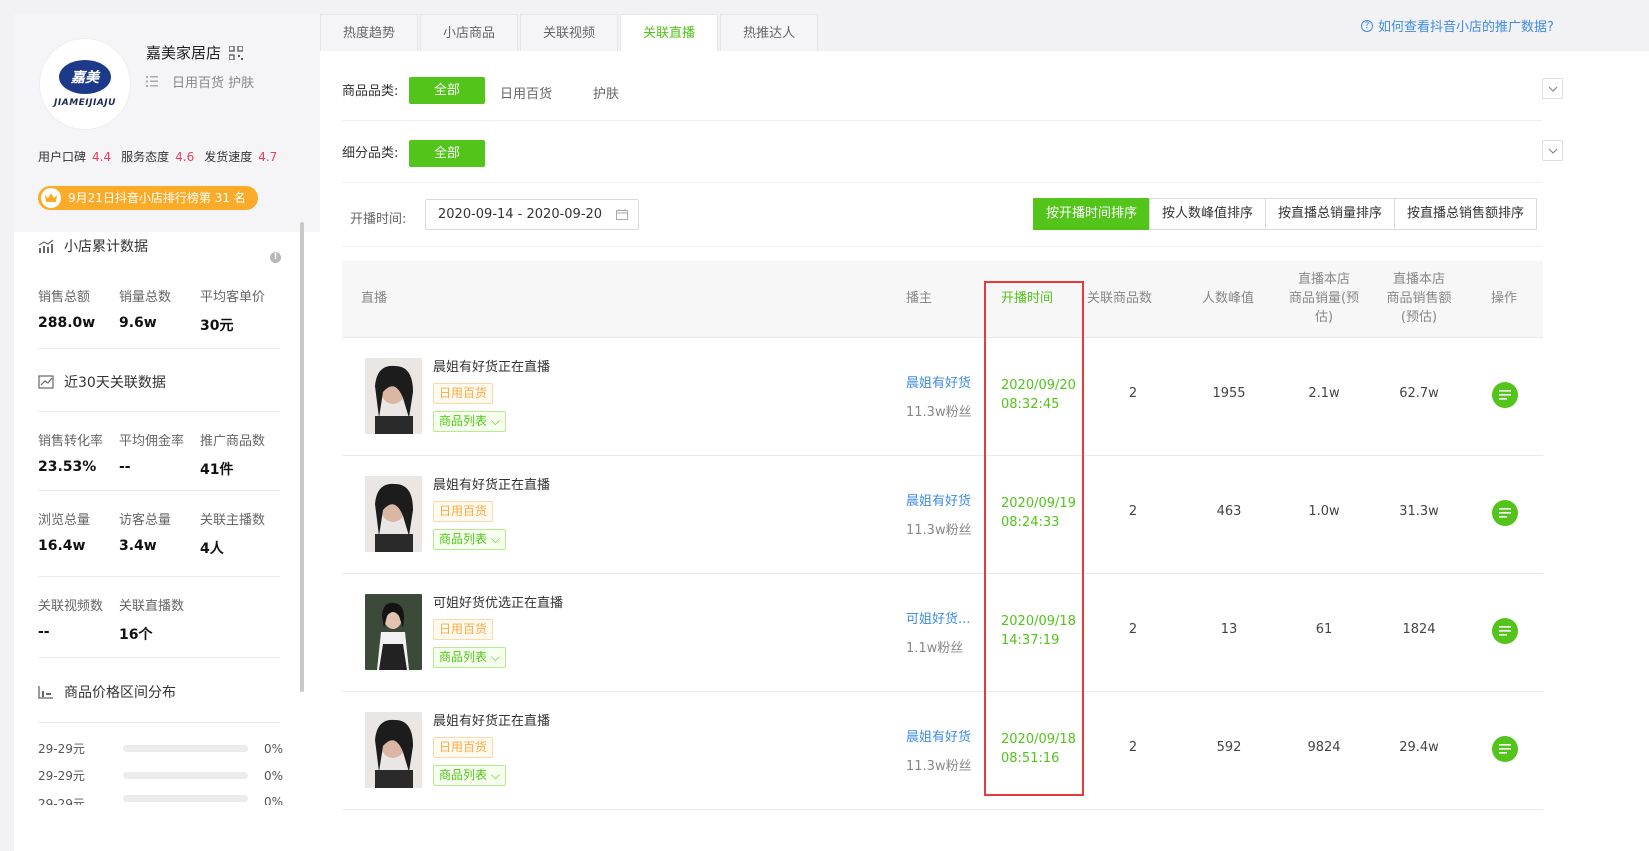 This screenshot has width=1649, height=851. Describe the element at coordinates (1324, 511) in the screenshot. I see `sales-estimate: 1.0w` at that location.